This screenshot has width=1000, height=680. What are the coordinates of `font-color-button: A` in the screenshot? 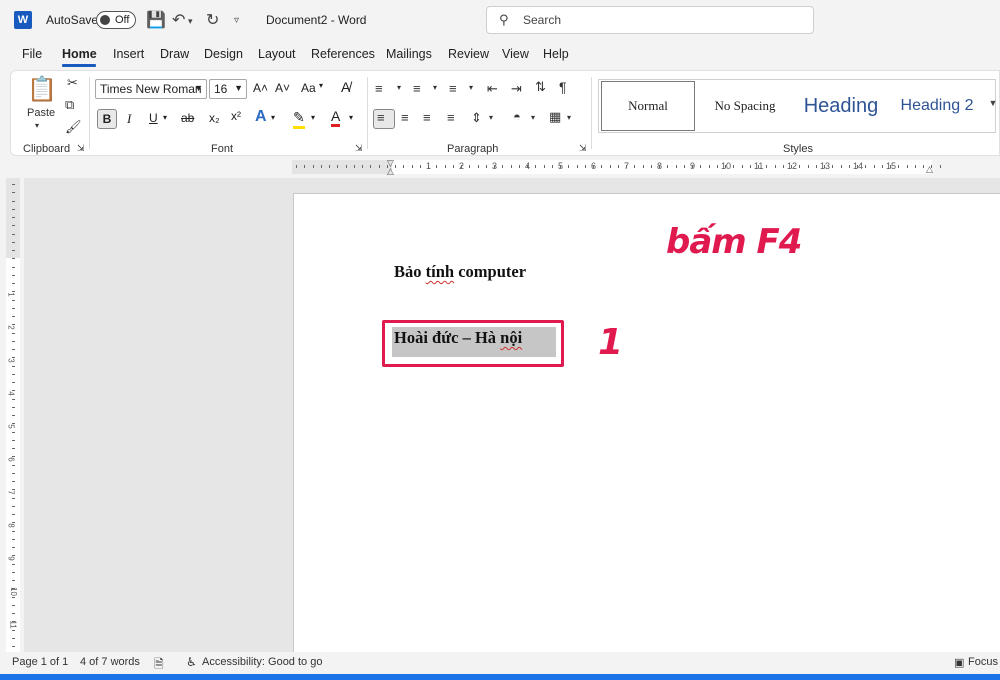 It's located at (336, 117).